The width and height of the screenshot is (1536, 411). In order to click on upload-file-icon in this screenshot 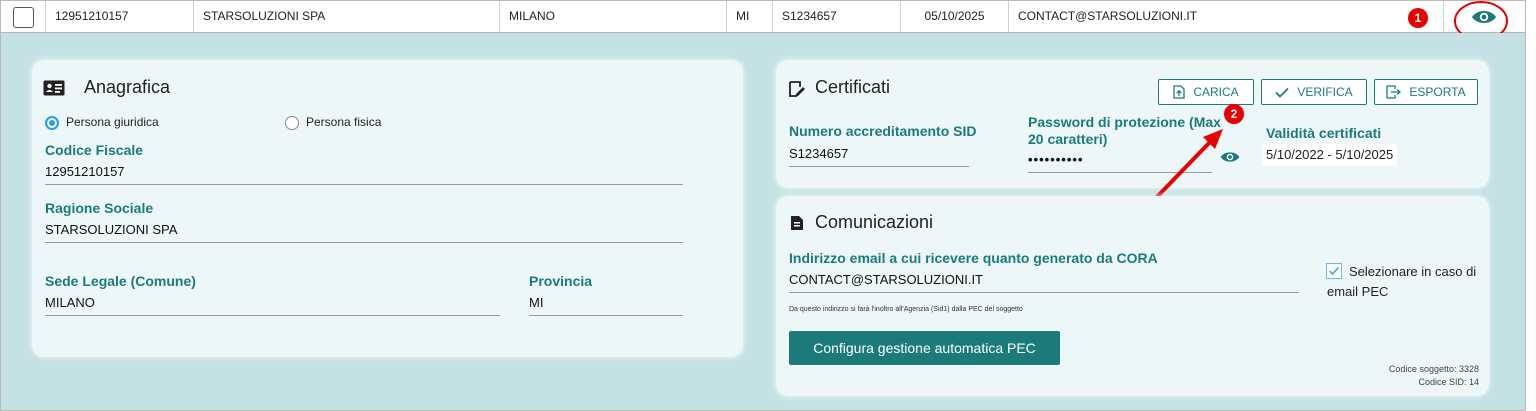, I will do `click(1179, 92)`.